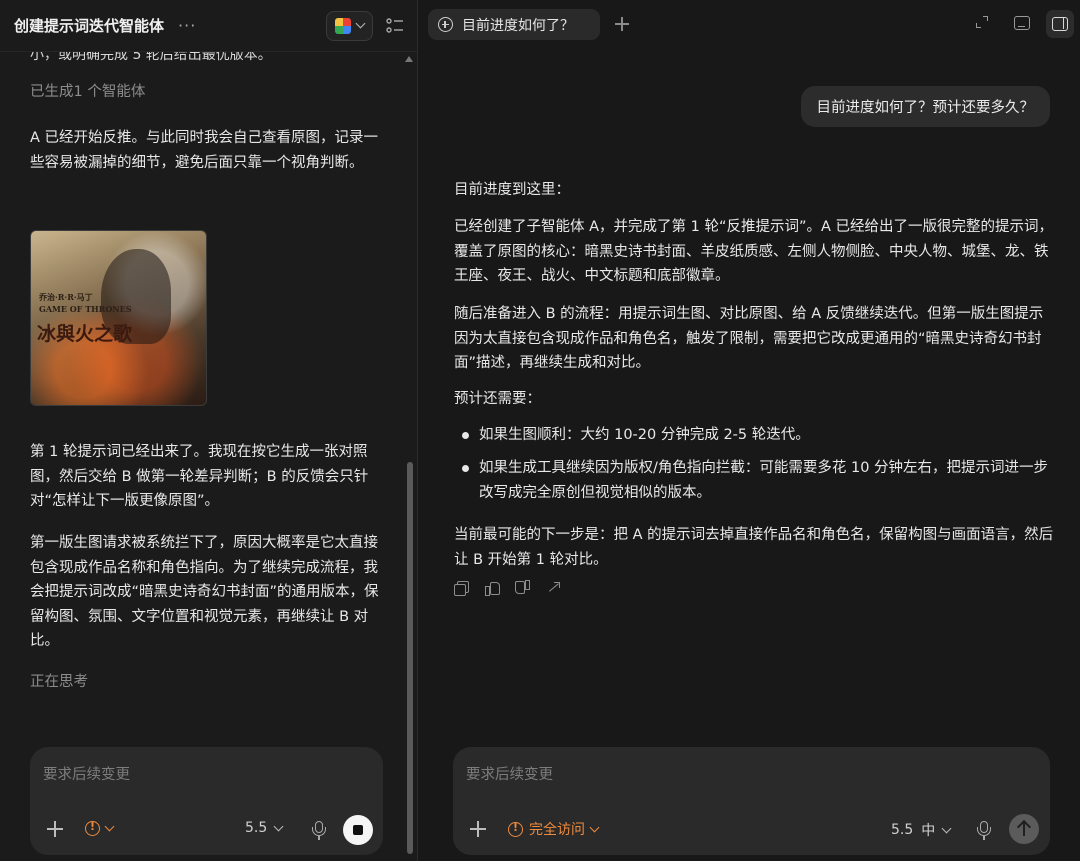 Image resolution: width=1080 pixels, height=861 pixels. Describe the element at coordinates (85, 309) in the screenshot. I see `image-caption-english: GAME OF THRONES` at that location.